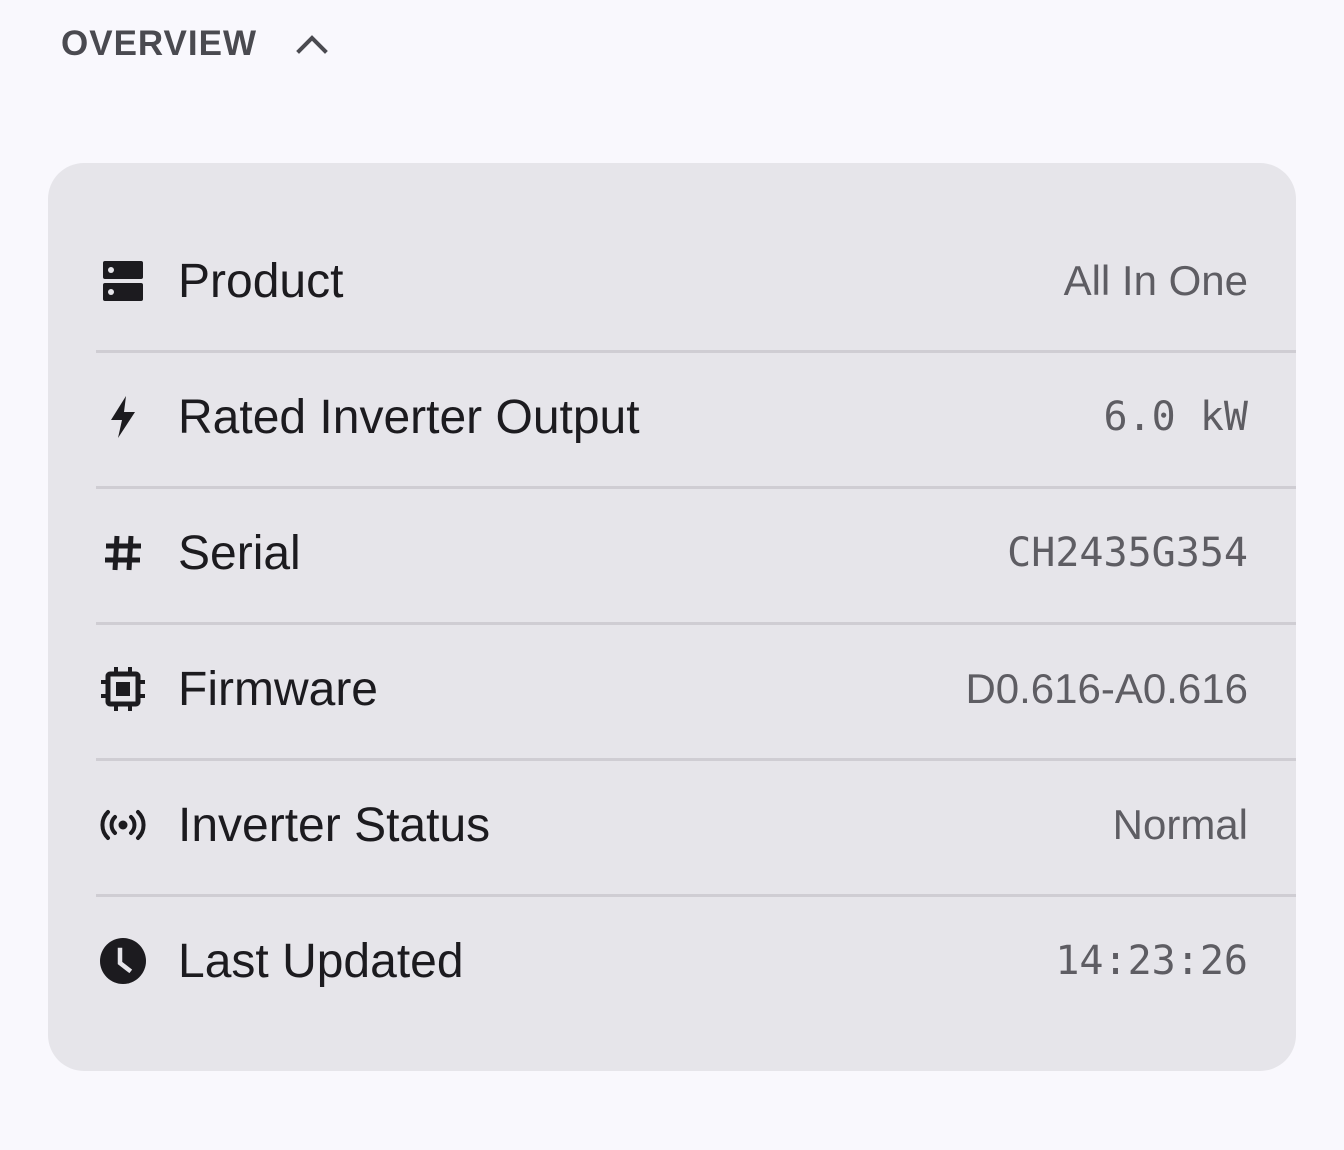 Image resolution: width=1344 pixels, height=1150 pixels. I want to click on row-label: Serial, so click(239, 553).